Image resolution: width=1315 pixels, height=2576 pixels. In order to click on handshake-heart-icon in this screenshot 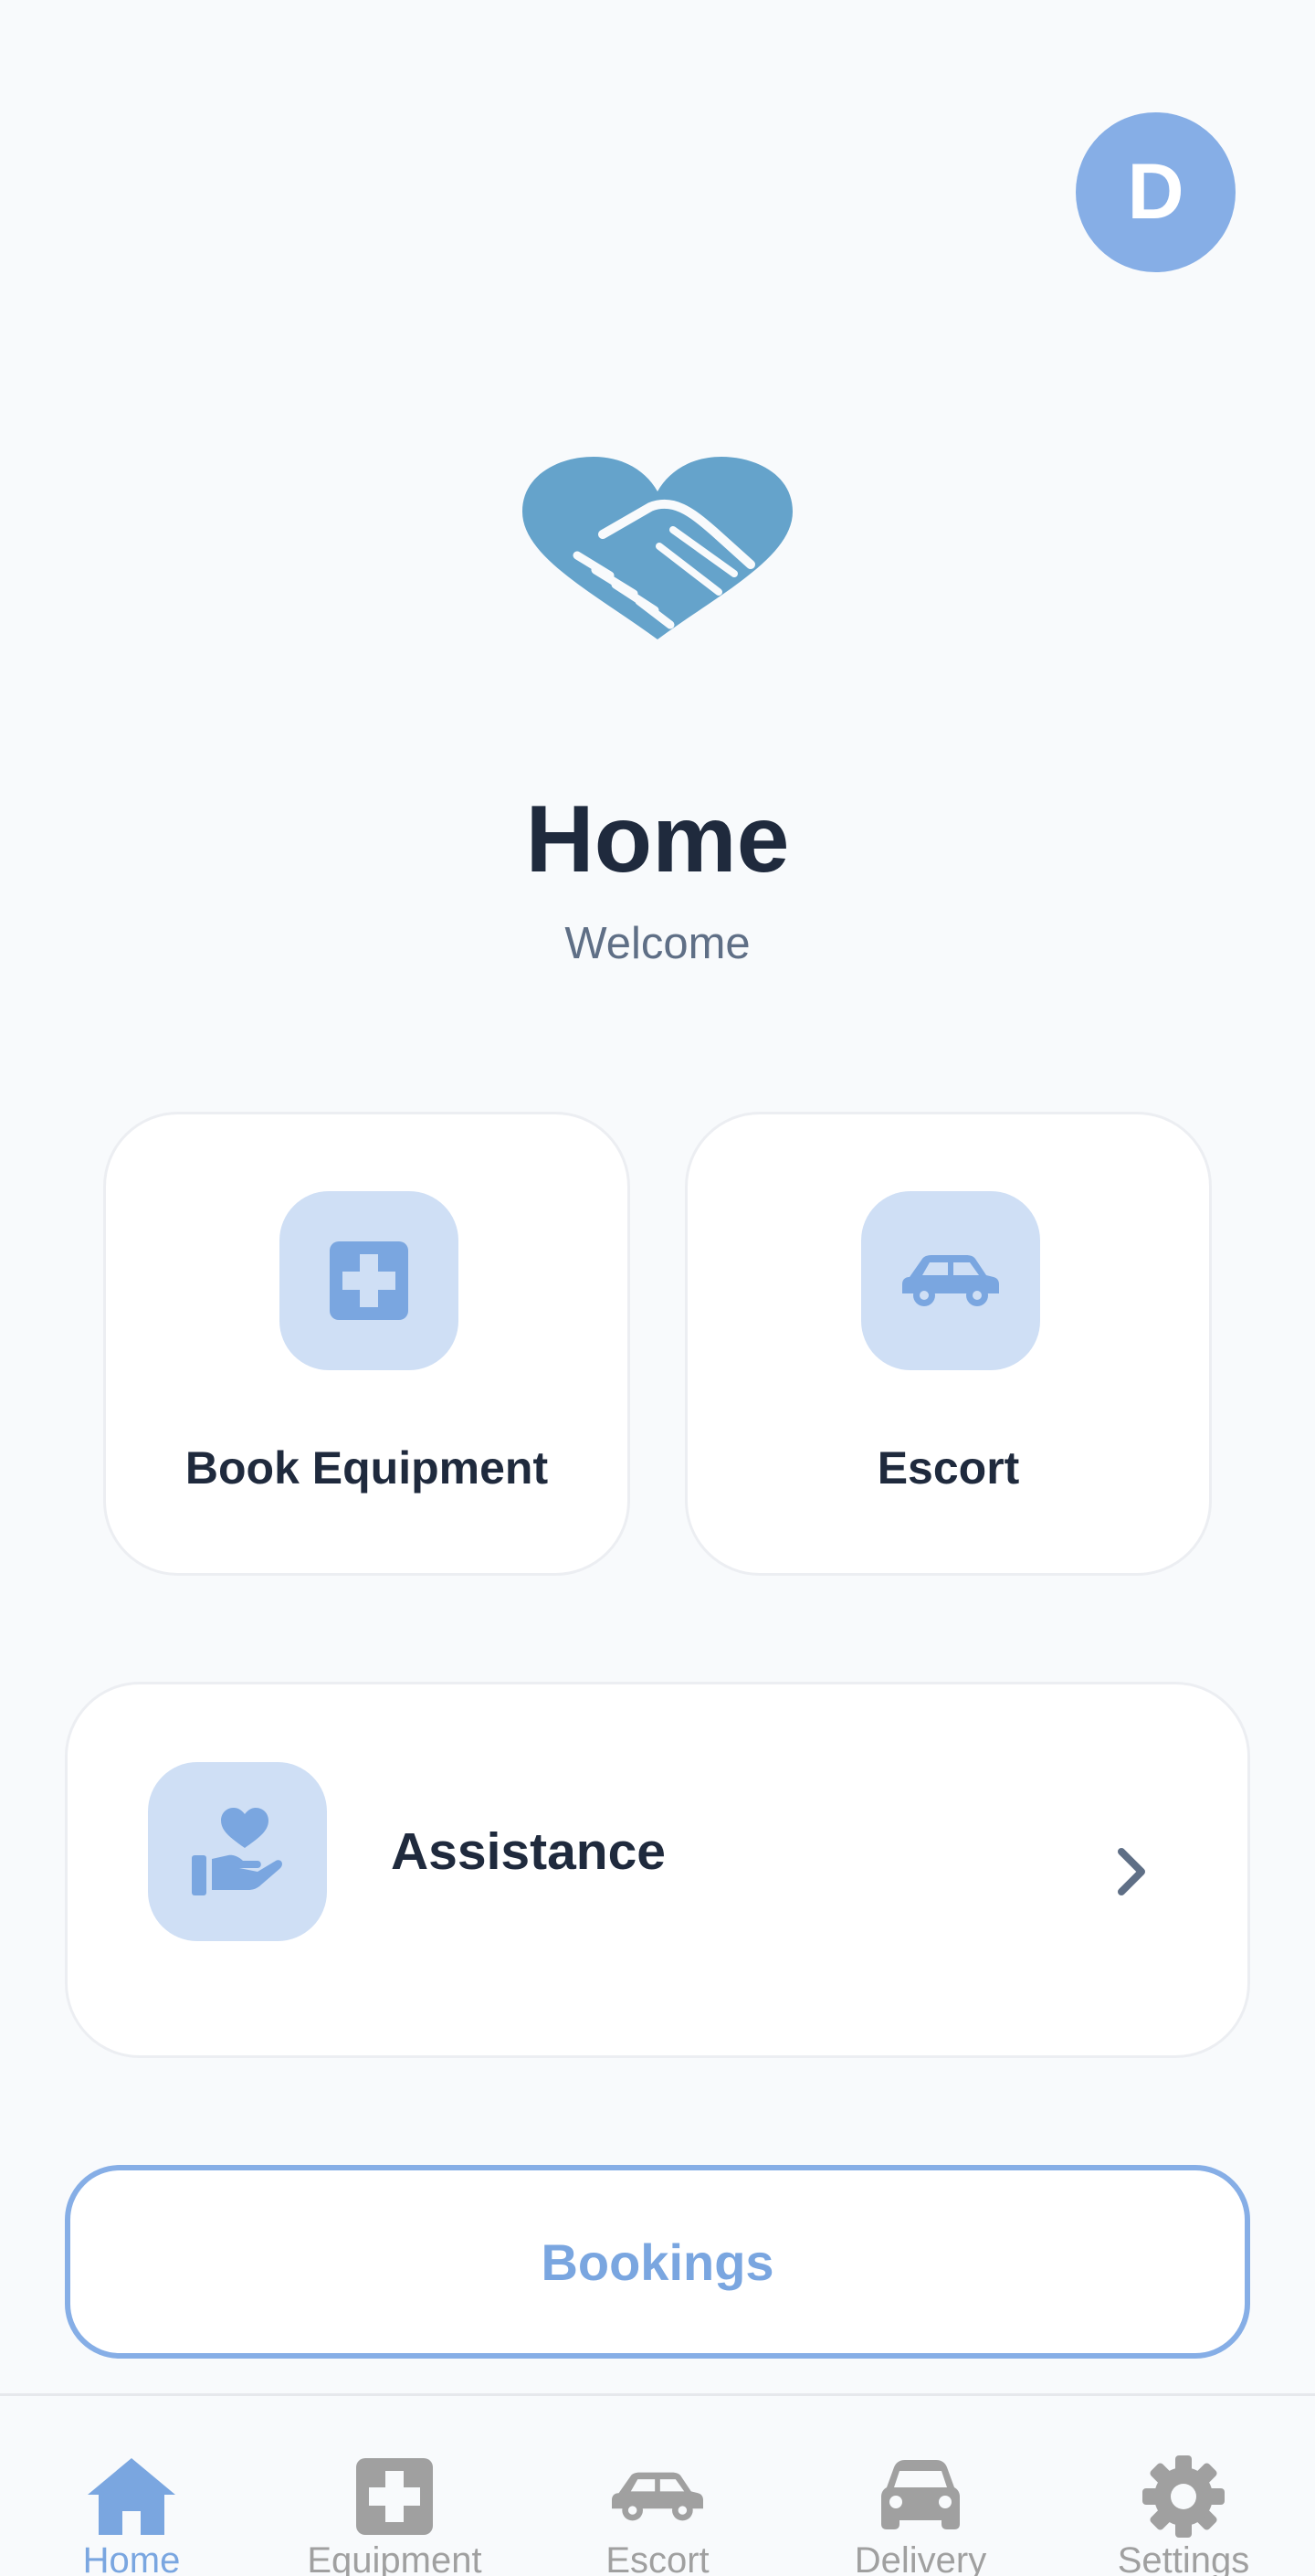, I will do `click(657, 548)`.